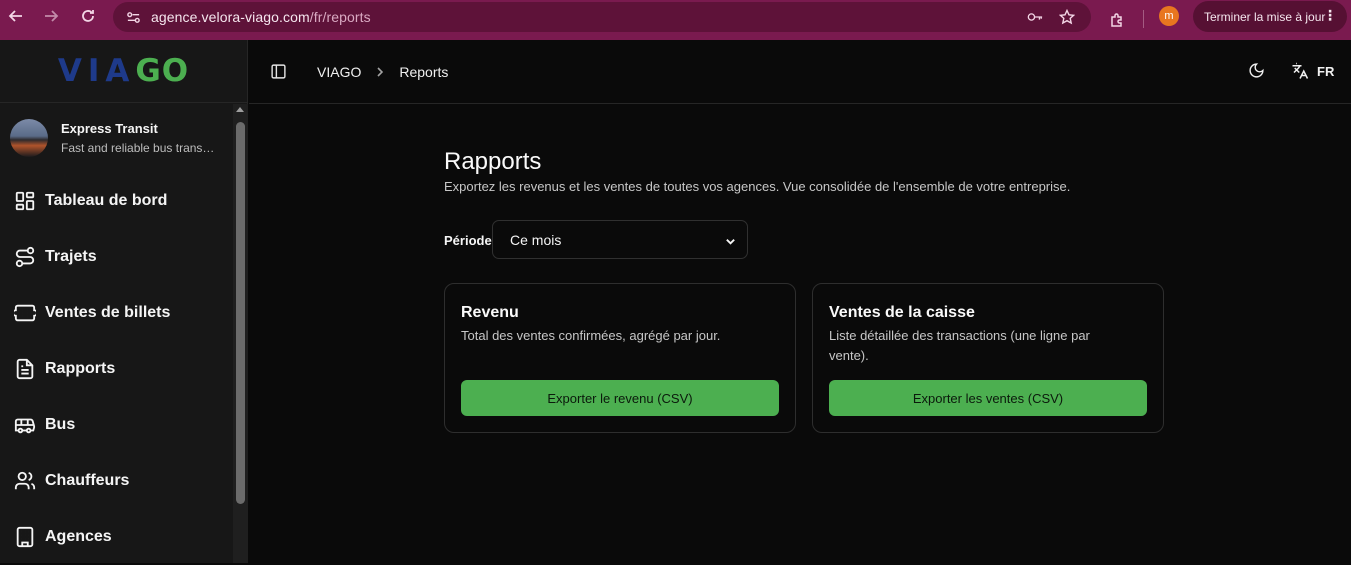  What do you see at coordinates (96, 71) in the screenshot?
I see `logo-via: VIA` at bounding box center [96, 71].